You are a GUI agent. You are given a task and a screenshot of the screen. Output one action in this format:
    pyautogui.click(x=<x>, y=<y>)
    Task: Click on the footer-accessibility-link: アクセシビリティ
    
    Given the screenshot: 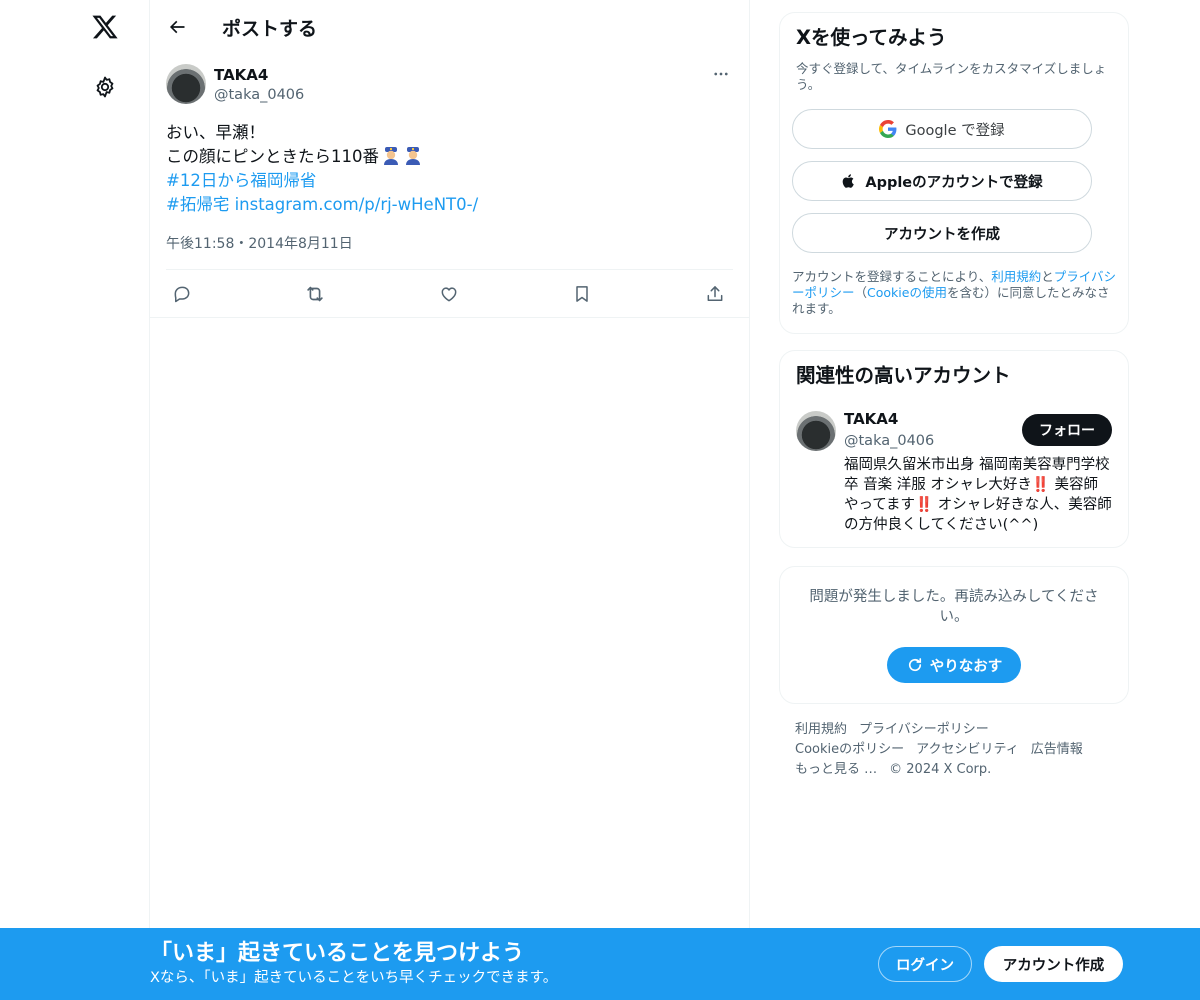 What is the action you would take?
    pyautogui.click(x=967, y=749)
    